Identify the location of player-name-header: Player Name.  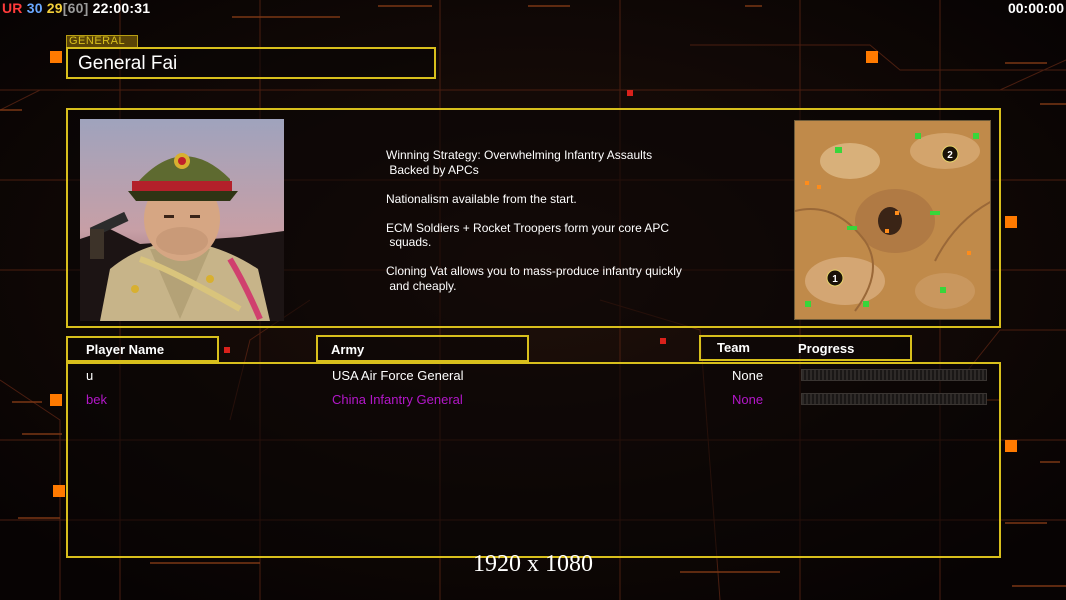
(142, 349).